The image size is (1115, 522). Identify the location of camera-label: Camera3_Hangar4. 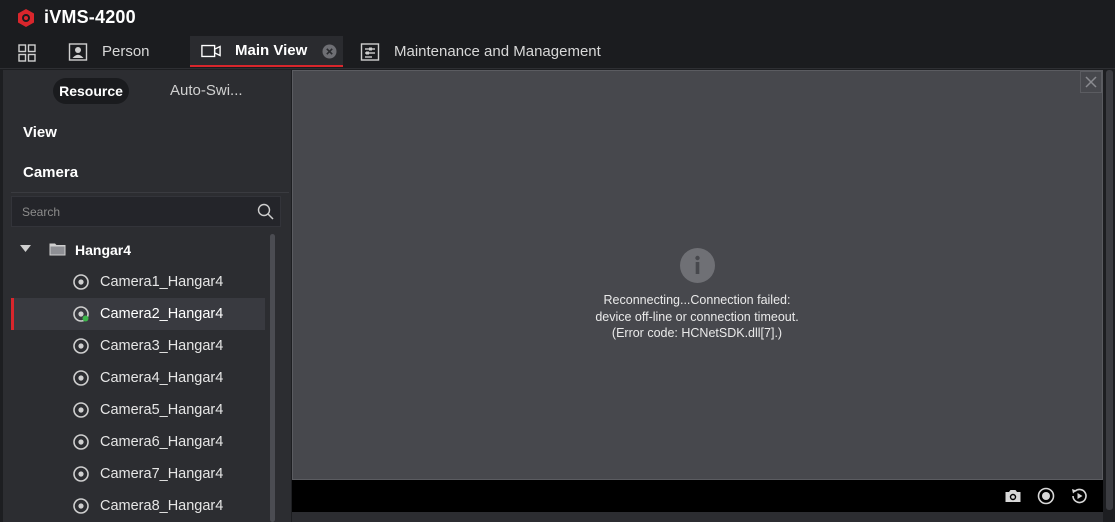
(162, 346).